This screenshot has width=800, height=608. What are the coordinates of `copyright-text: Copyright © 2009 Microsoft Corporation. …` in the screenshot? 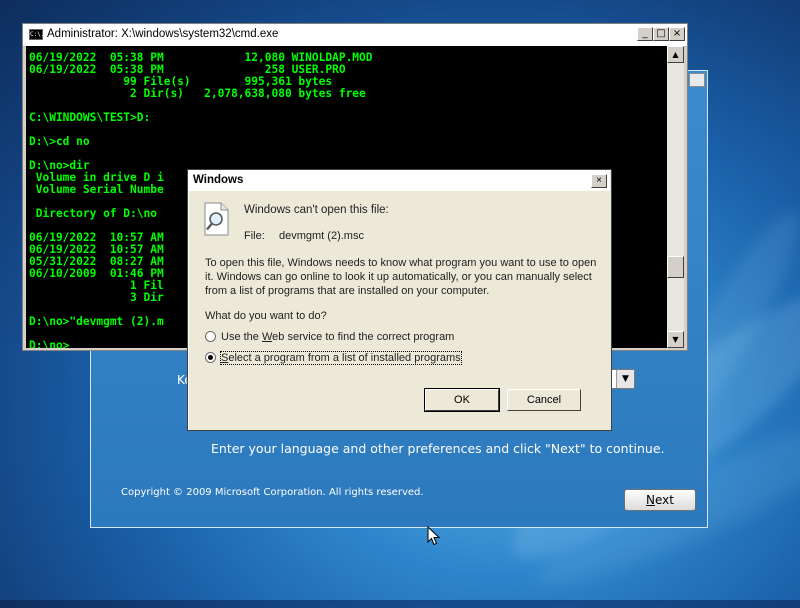 It's located at (272, 492).